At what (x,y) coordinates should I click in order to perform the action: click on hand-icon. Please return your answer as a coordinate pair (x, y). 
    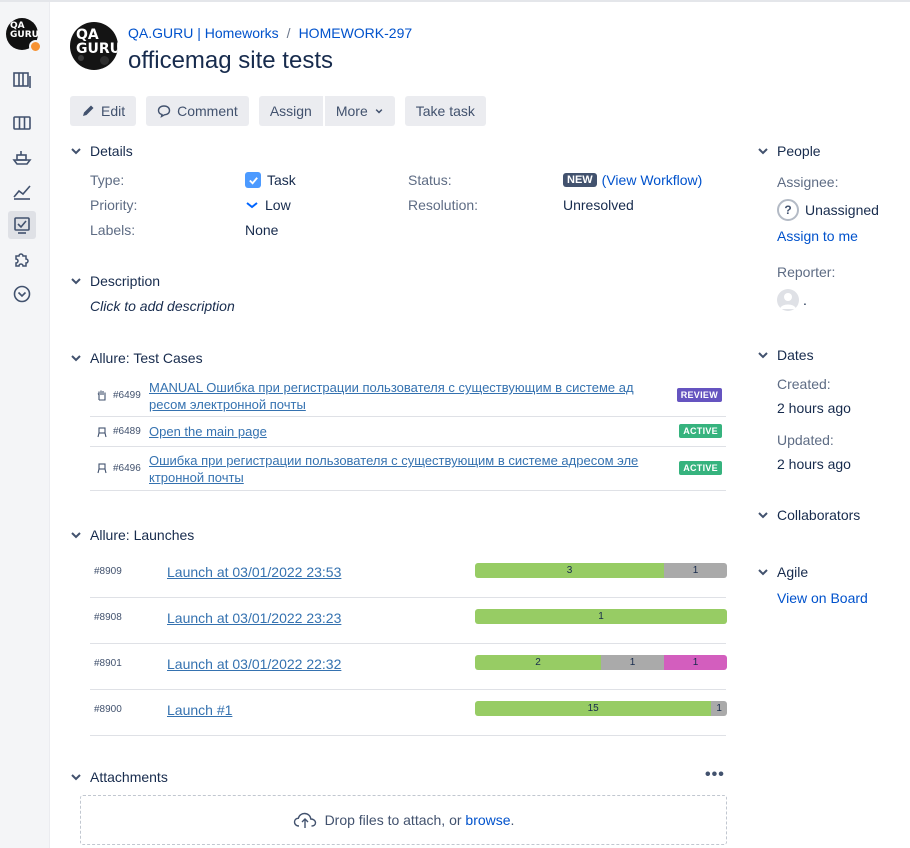
    Looking at the image, I should click on (101, 395).